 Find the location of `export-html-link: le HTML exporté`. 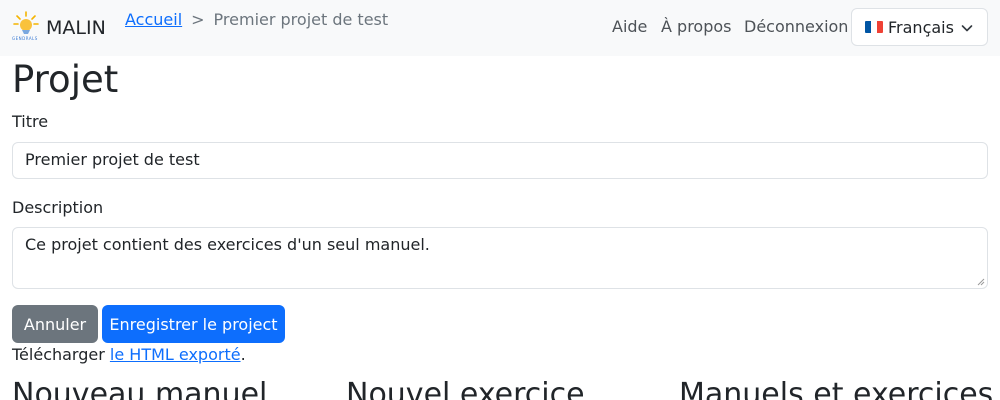

export-html-link: le HTML exporté is located at coordinates (175, 354).